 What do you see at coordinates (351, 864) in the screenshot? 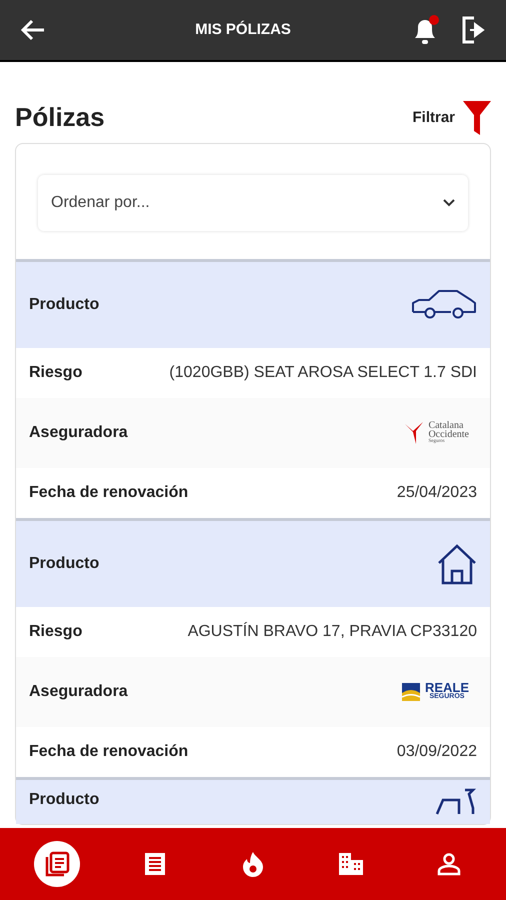
I see `building-icon` at bounding box center [351, 864].